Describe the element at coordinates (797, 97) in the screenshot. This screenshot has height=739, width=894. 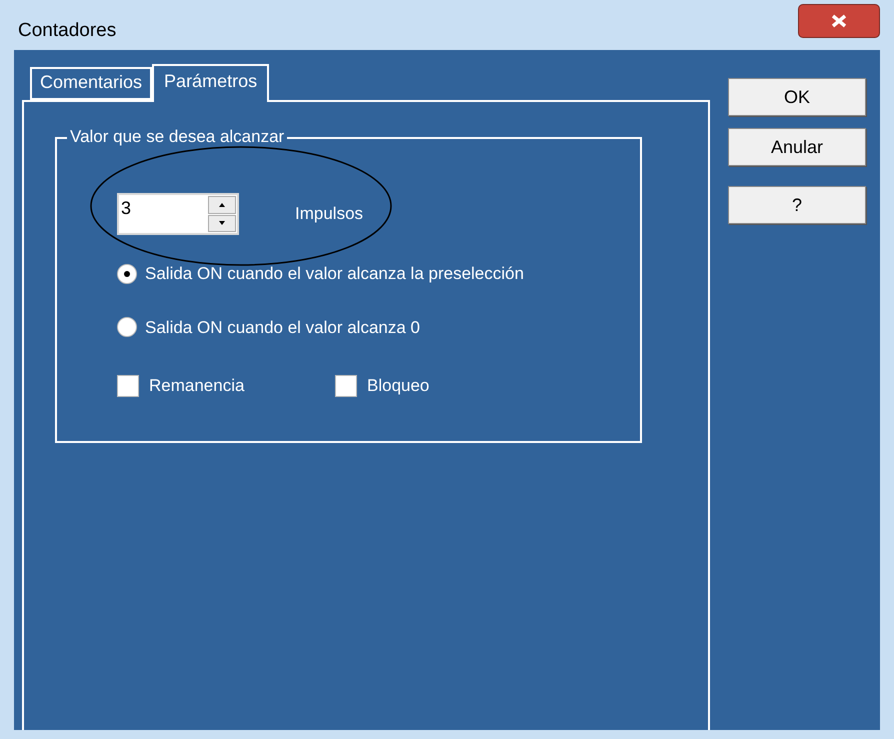
I see `dialog-button: OK` at that location.